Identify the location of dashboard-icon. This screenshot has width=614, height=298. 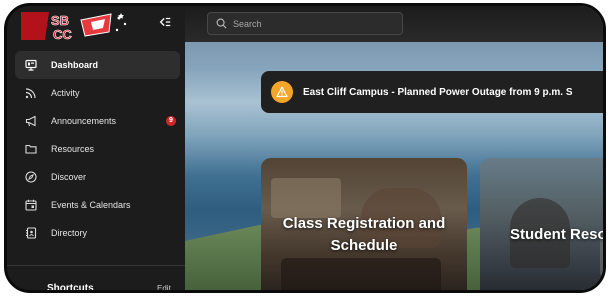
(31, 65).